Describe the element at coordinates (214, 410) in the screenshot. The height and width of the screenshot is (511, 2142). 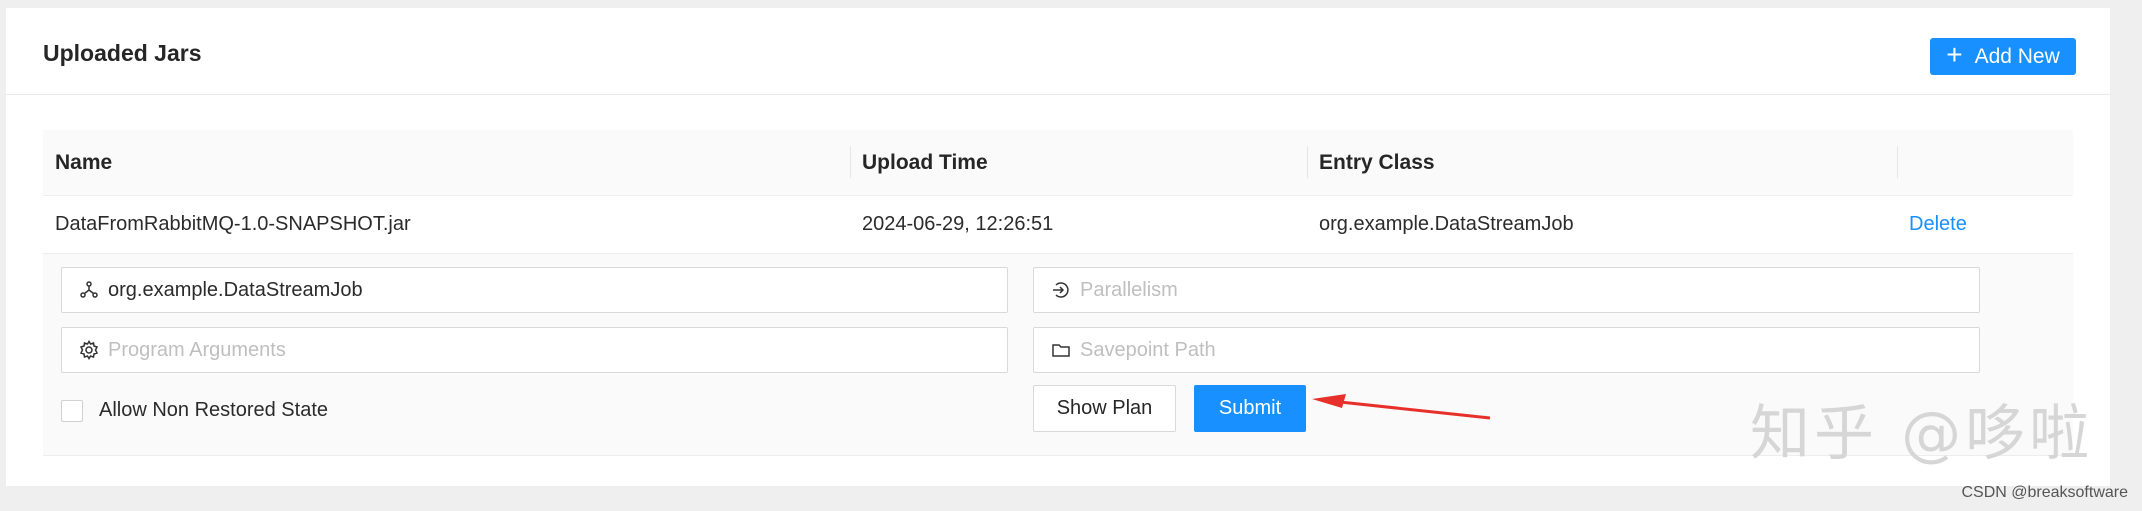
I see `allow-non-restored-label: Allow Non Restored State` at that location.